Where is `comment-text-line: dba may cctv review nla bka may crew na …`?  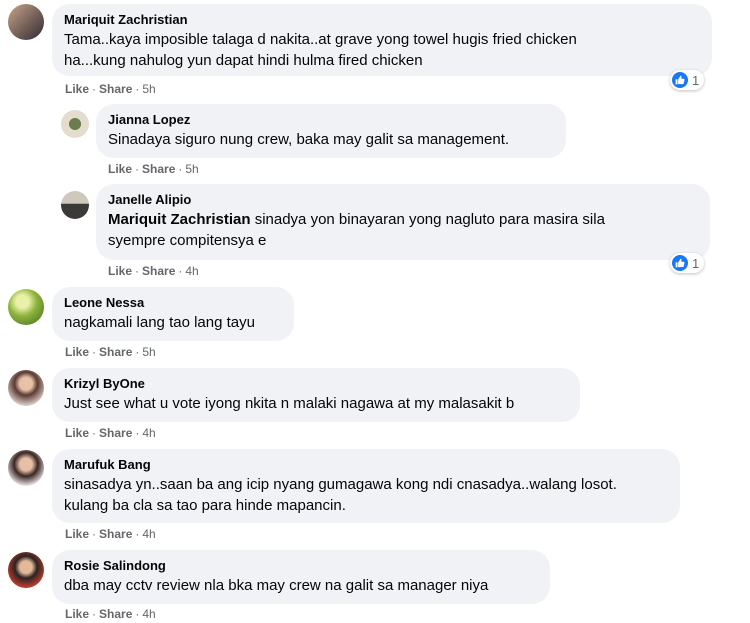 comment-text-line: dba may cctv review nla bka may crew na … is located at coordinates (276, 585).